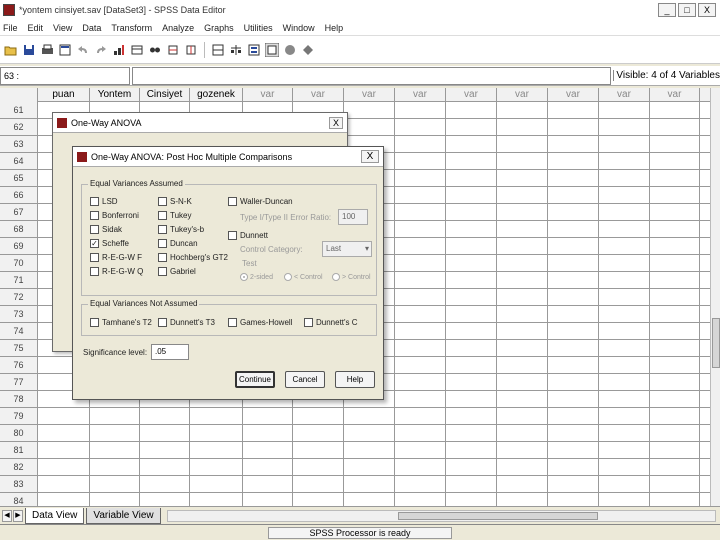  What do you see at coordinates (218, 50) in the screenshot?
I see `split-file-icon` at bounding box center [218, 50].